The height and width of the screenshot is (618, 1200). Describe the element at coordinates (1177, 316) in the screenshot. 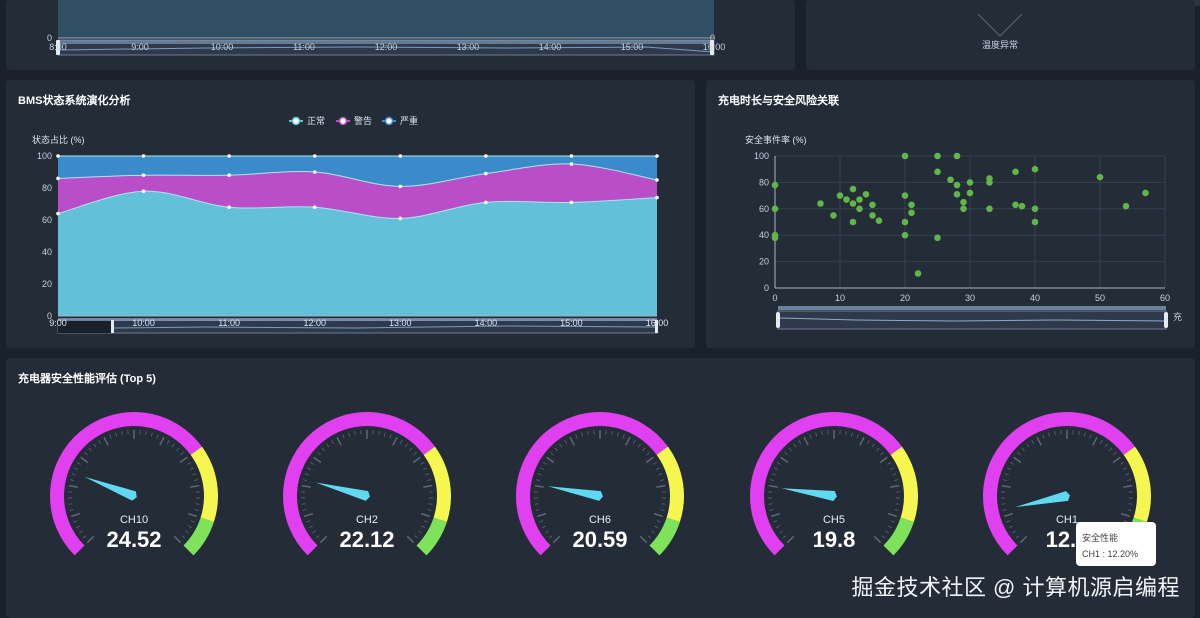

I see `scatter-x-title: 充` at that location.